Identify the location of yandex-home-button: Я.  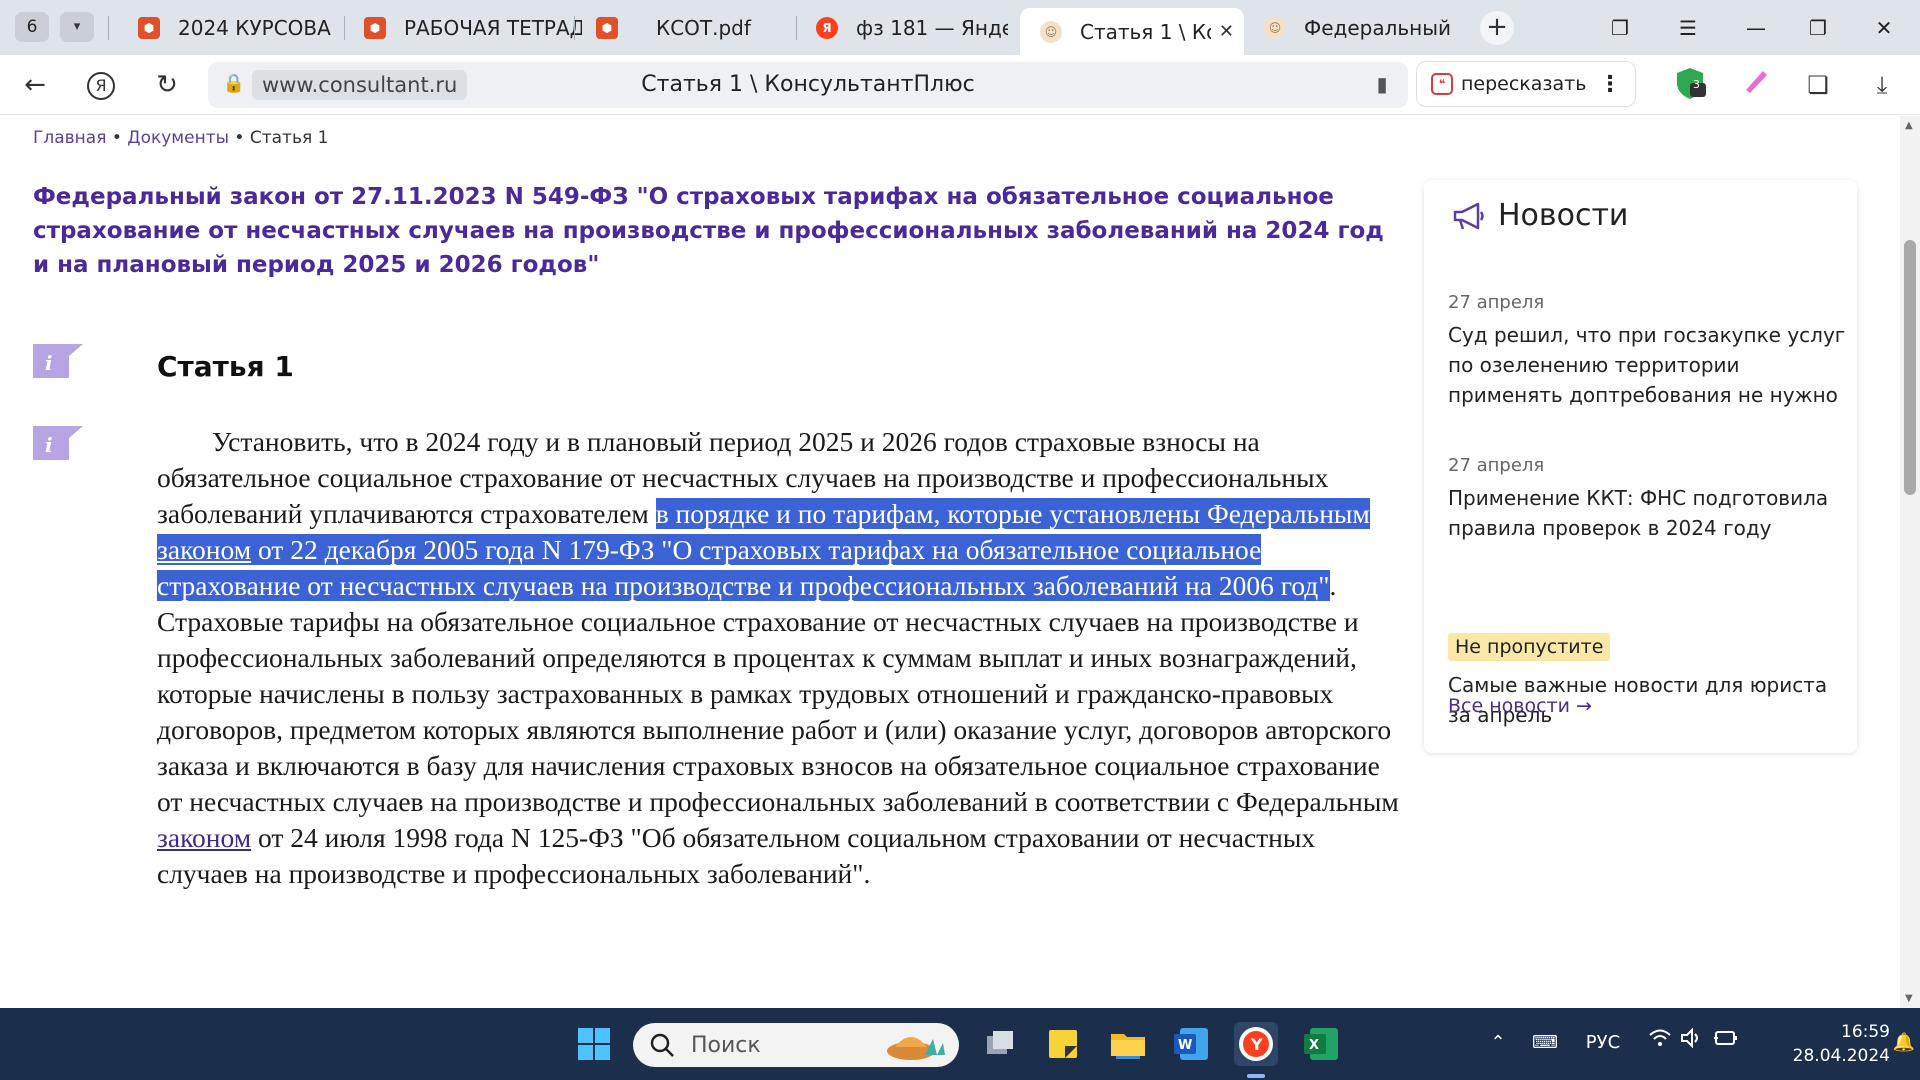
(101, 85).